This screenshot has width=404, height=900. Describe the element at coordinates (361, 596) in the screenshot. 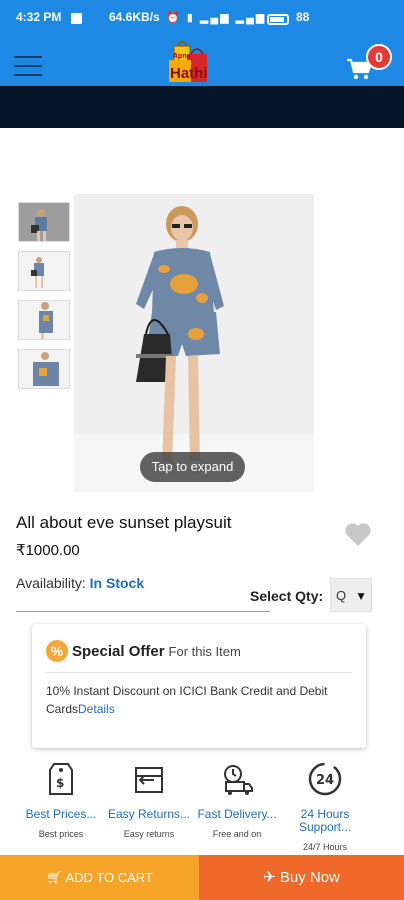

I see `dropdown-arrow-icon: ▼` at that location.